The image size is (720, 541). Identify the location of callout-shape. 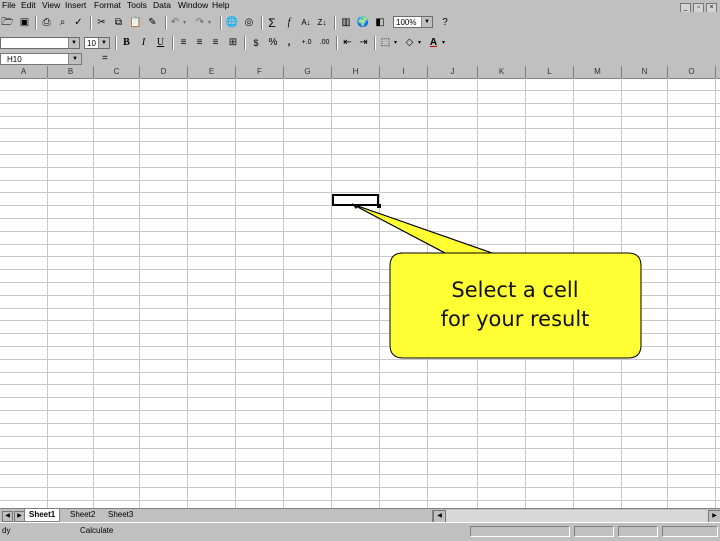
(496, 281).